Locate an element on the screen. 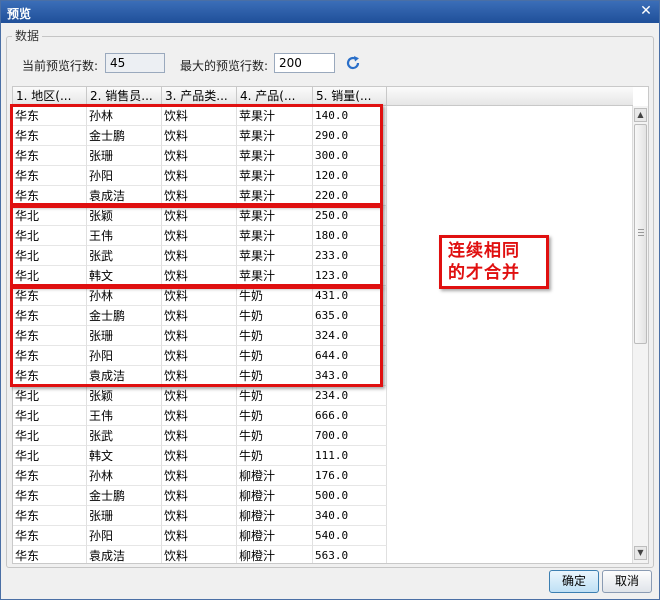 The height and width of the screenshot is (600, 660). table-cell: 220.0 is located at coordinates (350, 196).